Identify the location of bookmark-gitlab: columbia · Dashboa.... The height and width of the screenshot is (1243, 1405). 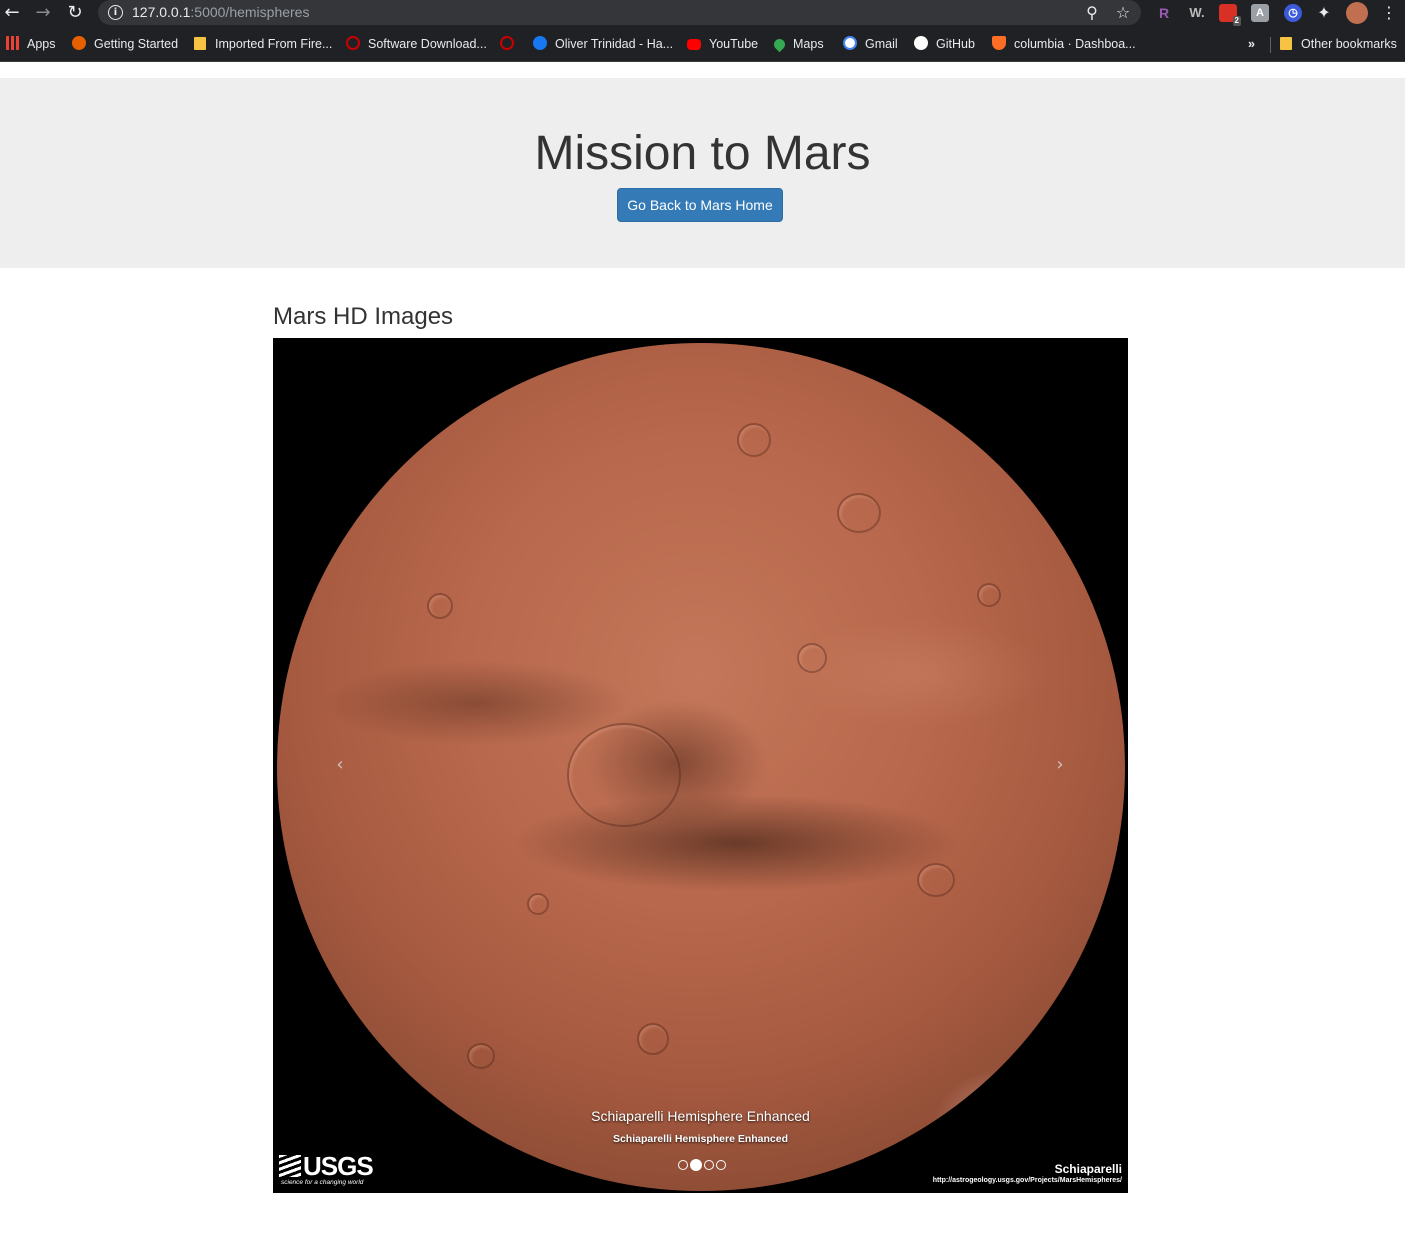
(1064, 45).